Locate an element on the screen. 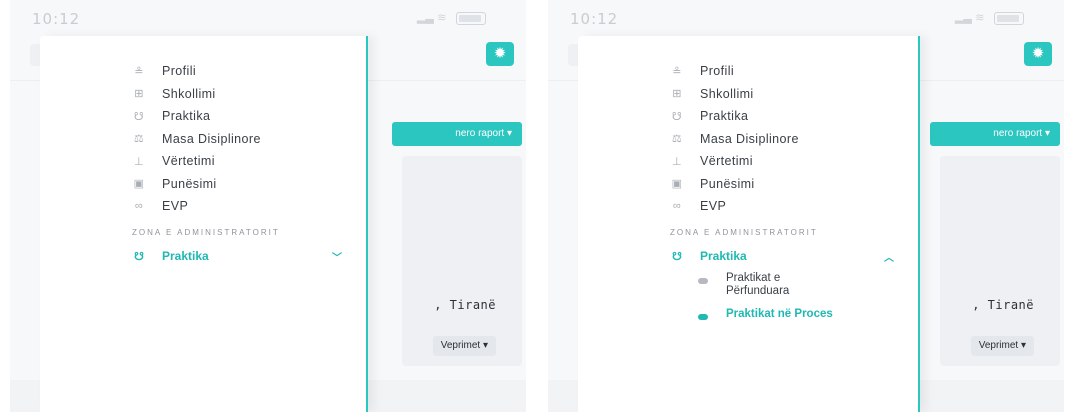 Image resolution: width=1076 pixels, height=412 pixels. submenu-item-praktikat-perfunduara: Praktikat e Përfunduara is located at coordinates (767, 285).